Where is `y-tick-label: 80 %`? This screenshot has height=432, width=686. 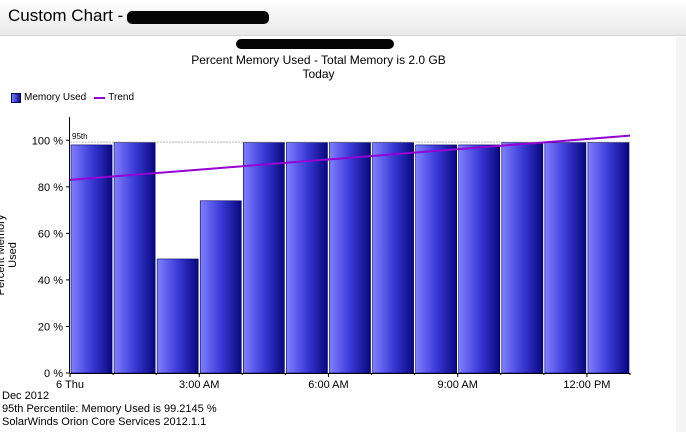
y-tick-label: 80 % is located at coordinates (50, 188).